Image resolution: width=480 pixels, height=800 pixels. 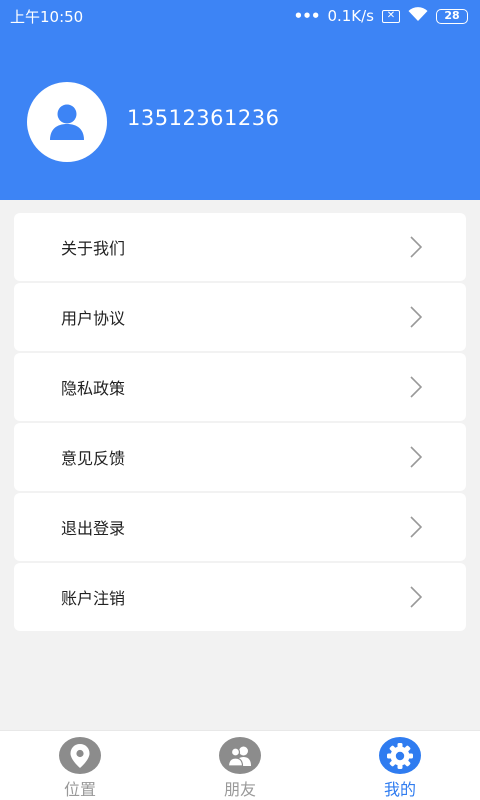 What do you see at coordinates (240, 755) in the screenshot?
I see `friends-icon` at bounding box center [240, 755].